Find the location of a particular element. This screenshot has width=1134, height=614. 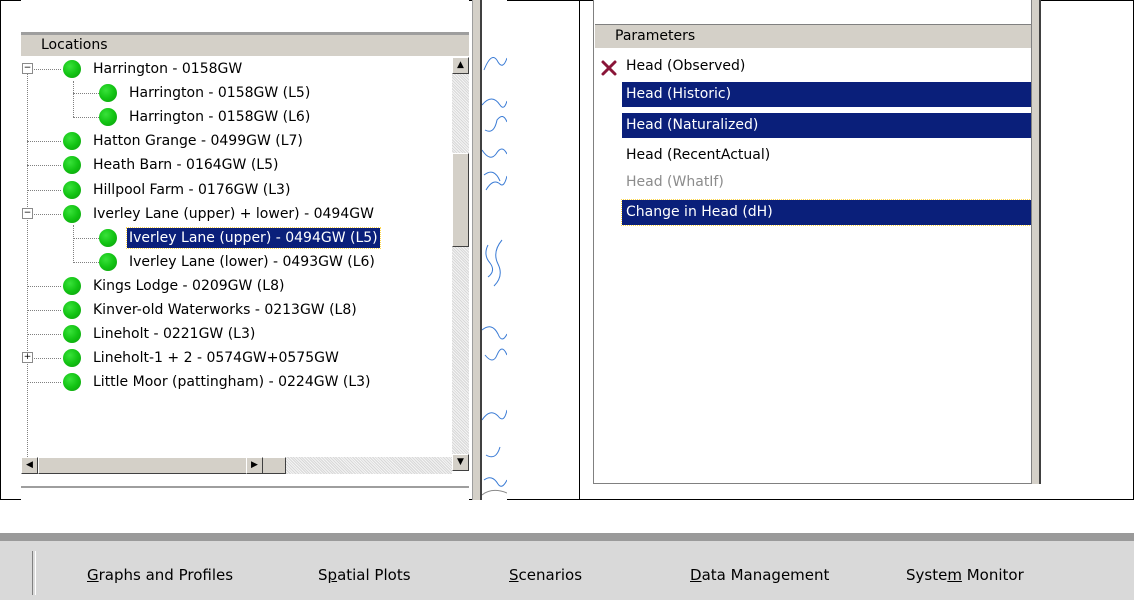

location-item: − Iverley Lane (upper) + lower) - 0494GW is located at coordinates (236, 215).